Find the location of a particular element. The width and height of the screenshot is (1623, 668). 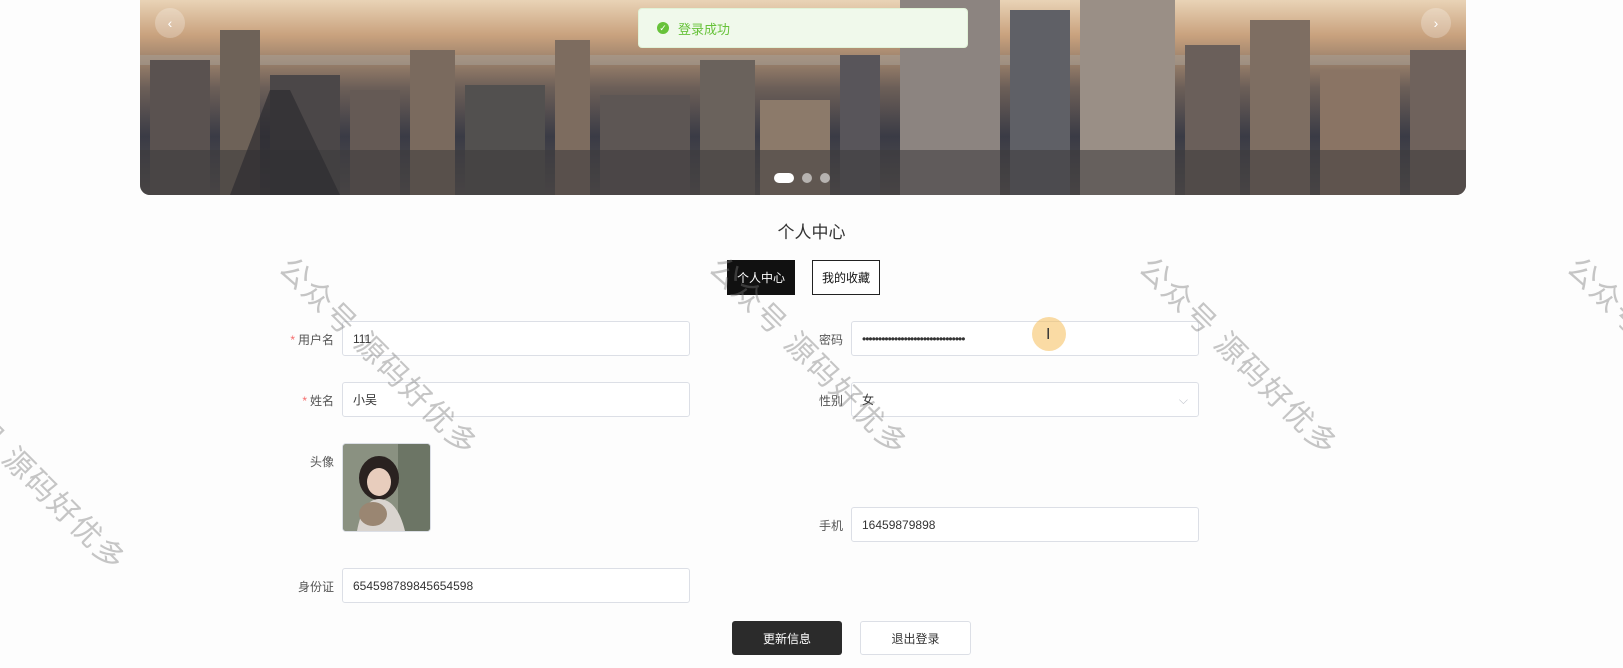

name-label-text: 姓名 is located at coordinates (321, 401).